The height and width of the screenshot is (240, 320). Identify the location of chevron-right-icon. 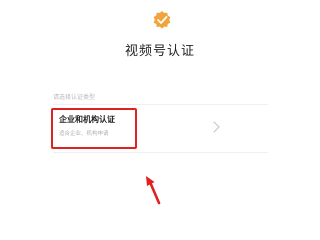
(216, 127).